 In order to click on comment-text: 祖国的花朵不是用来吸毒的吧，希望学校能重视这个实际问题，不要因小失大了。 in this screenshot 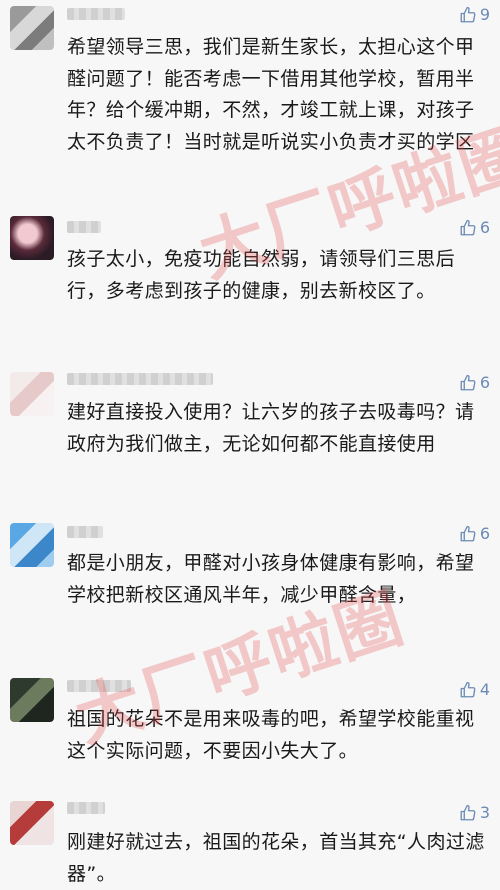, I will do `click(271, 735)`.